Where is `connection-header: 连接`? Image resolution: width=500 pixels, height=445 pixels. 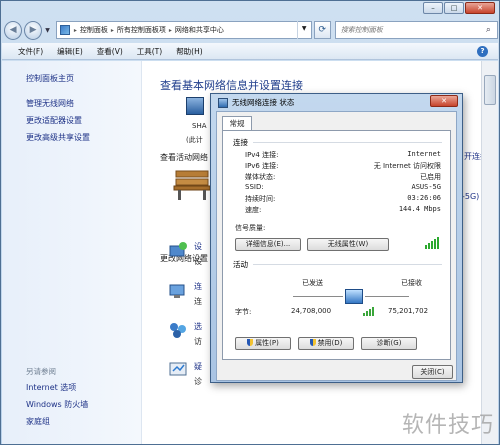 connection-header: 连接 is located at coordinates (240, 142).